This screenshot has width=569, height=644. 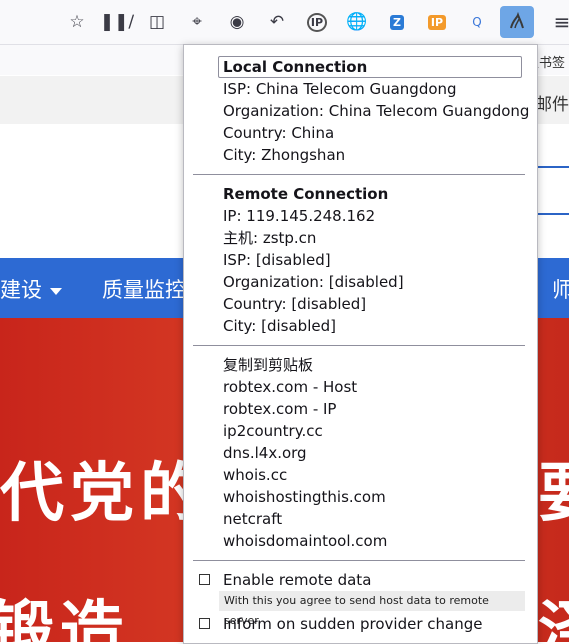 I want to click on zotero-icon: Z, so click(x=397, y=22).